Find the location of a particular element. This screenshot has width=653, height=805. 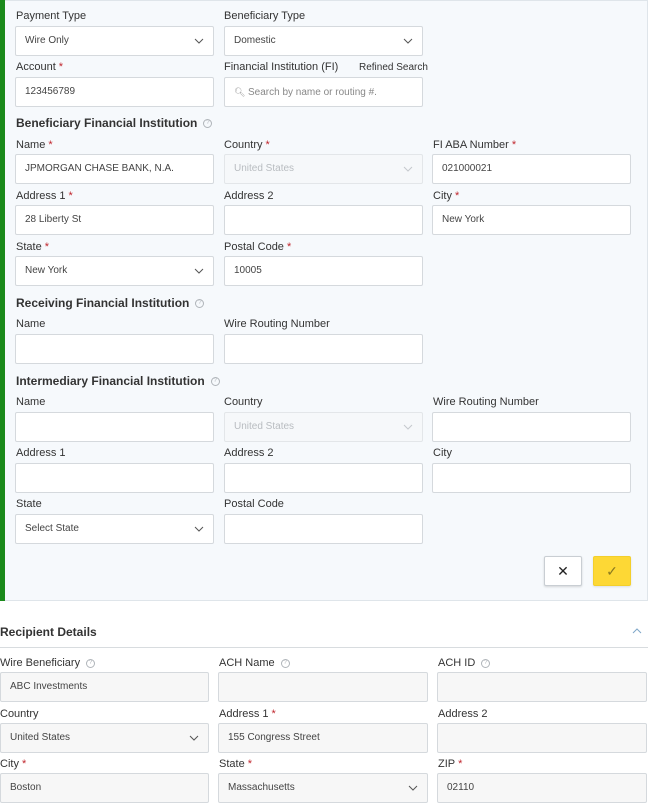

bfi-address1-label: Address 1 * is located at coordinates (44, 196).